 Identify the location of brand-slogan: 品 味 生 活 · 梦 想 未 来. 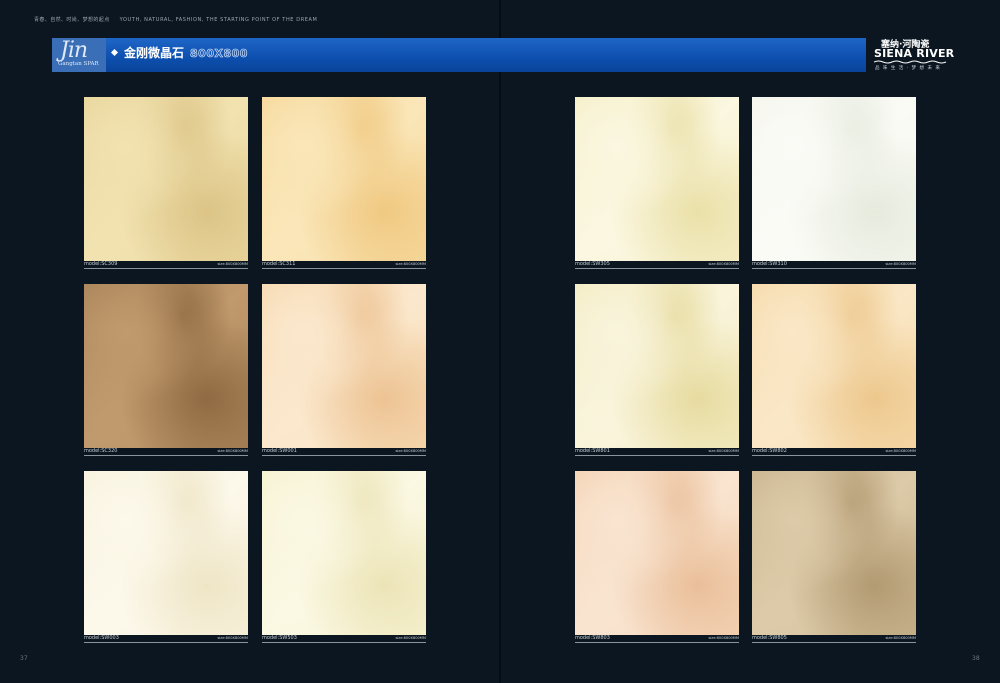
(908, 68).